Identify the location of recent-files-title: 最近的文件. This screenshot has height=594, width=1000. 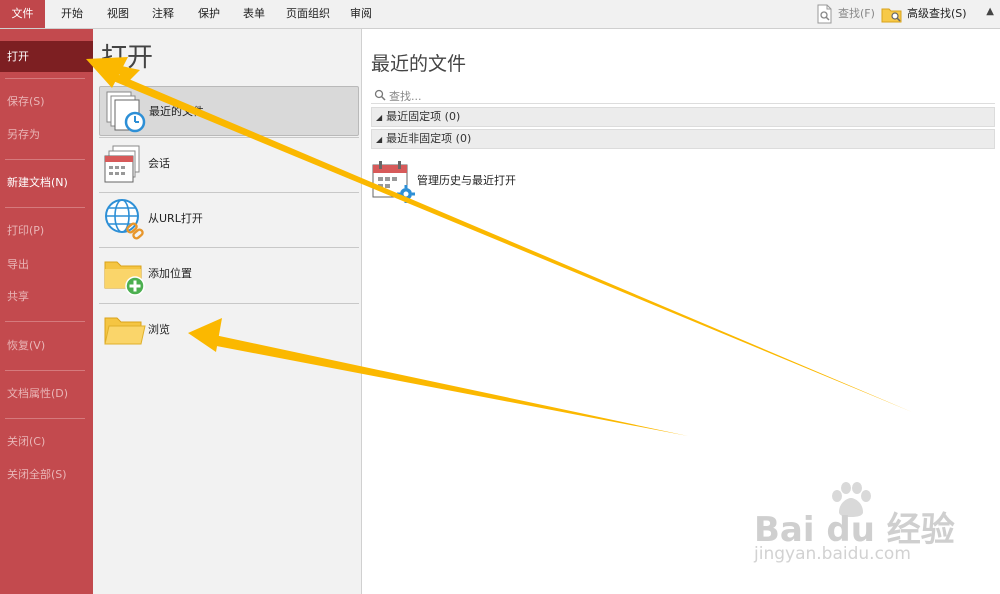
(419, 64).